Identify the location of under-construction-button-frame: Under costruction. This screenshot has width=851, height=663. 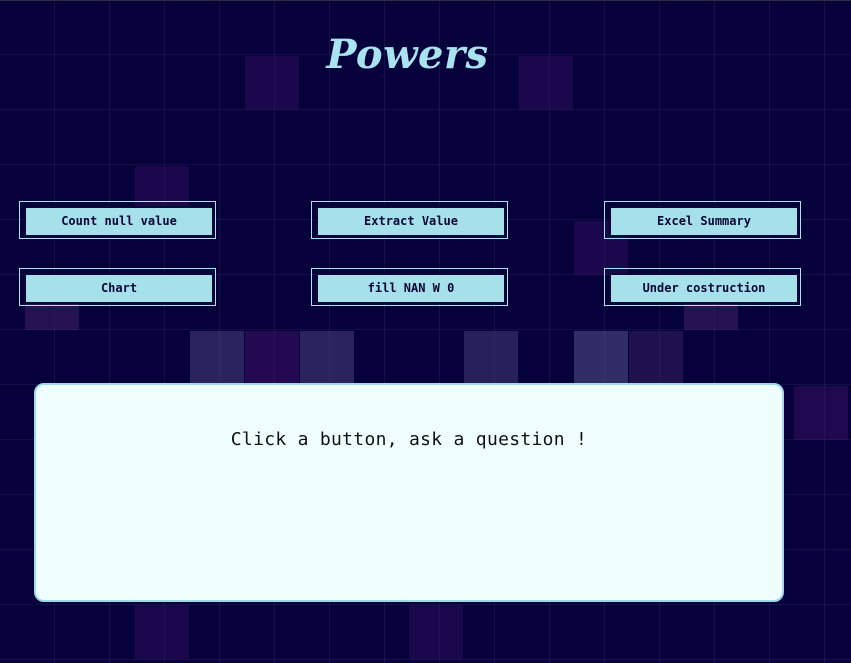
(702, 287).